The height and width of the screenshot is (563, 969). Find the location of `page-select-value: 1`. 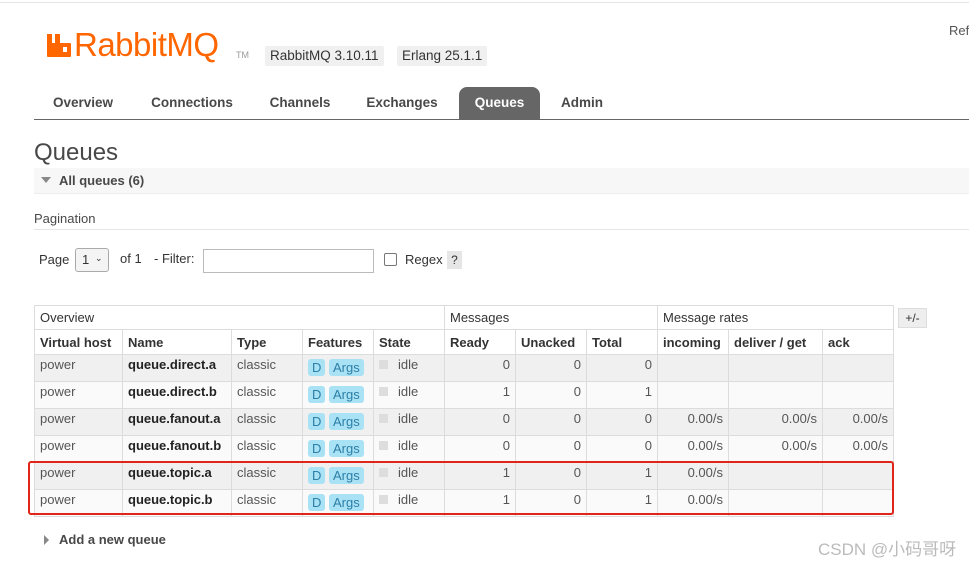

page-select-value: 1 is located at coordinates (86, 259).